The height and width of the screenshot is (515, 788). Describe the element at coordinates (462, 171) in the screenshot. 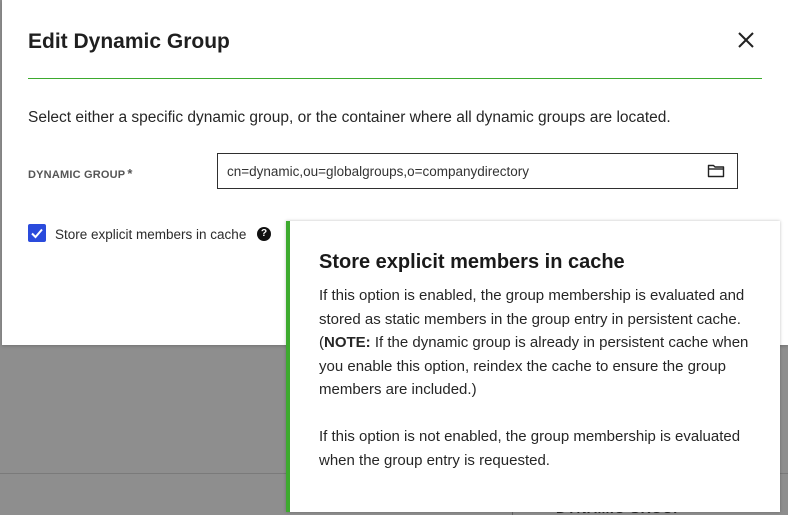

I see `dynamic-group-input` at that location.